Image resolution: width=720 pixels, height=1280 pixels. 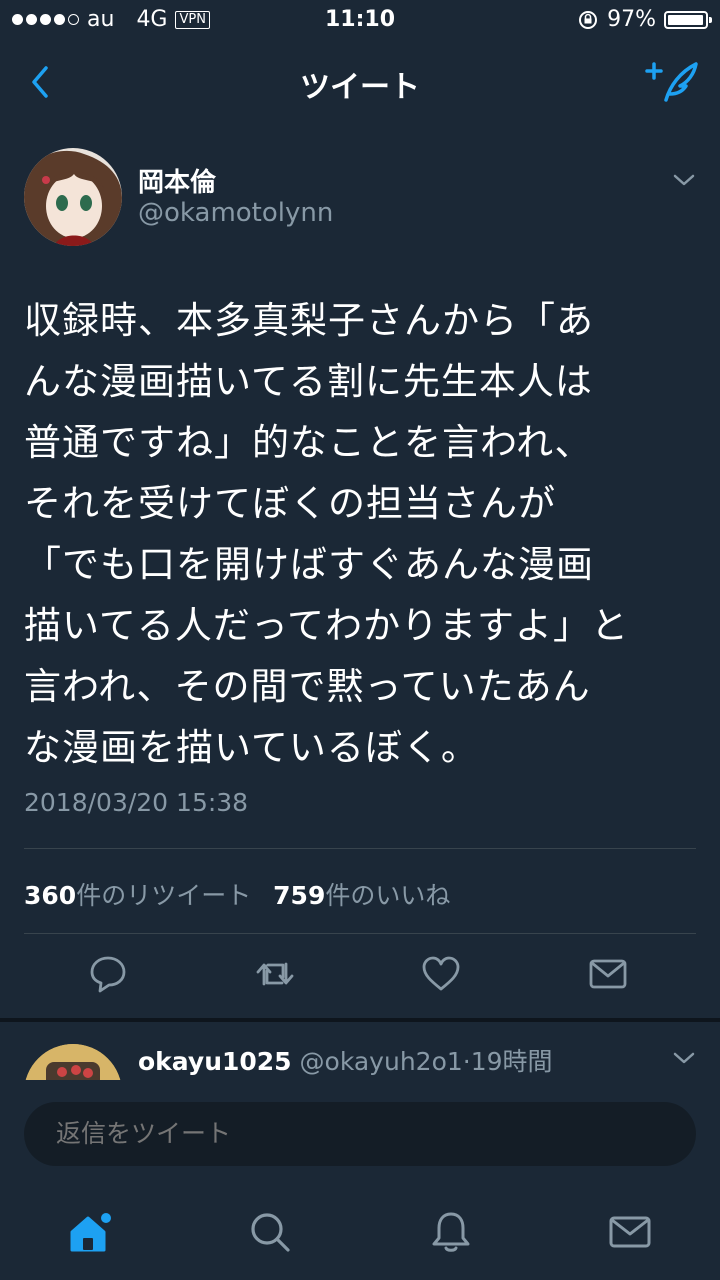 What do you see at coordinates (136, 802) in the screenshot?
I see `tweet-timestamp: 2018/03/20 15:38` at bounding box center [136, 802].